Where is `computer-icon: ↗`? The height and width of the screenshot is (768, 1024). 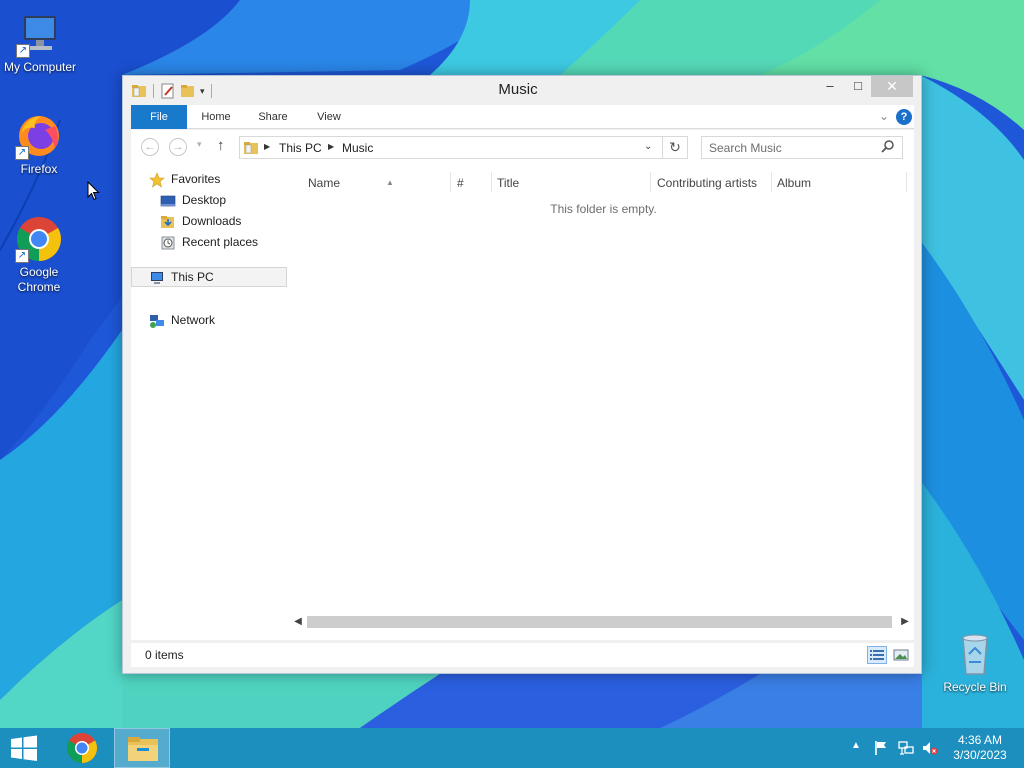 computer-icon: ↗ is located at coordinates (40, 34).